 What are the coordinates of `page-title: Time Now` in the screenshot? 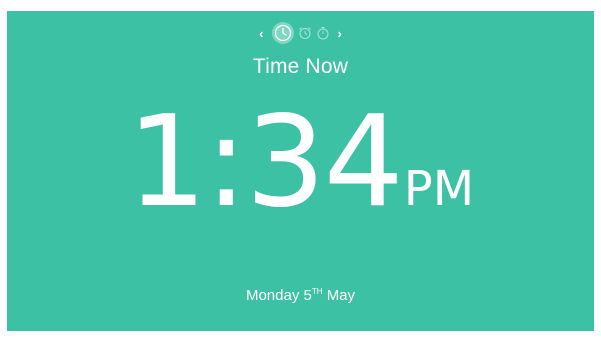 It's located at (300, 66).